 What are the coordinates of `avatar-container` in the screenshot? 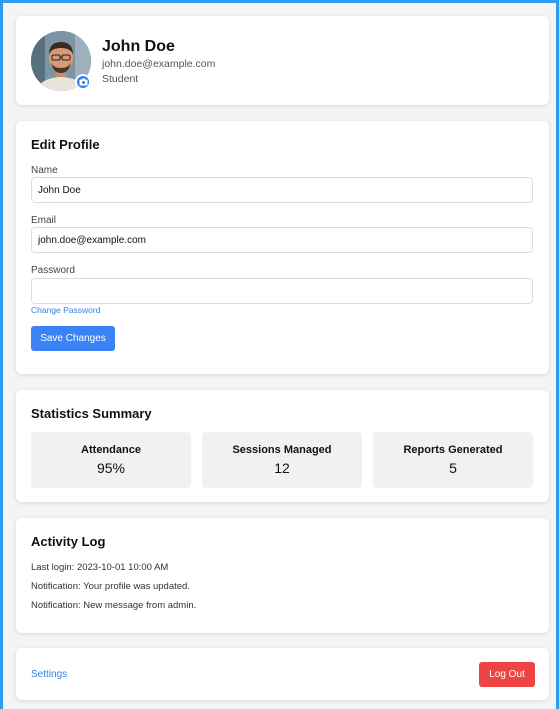 It's located at (61, 61).